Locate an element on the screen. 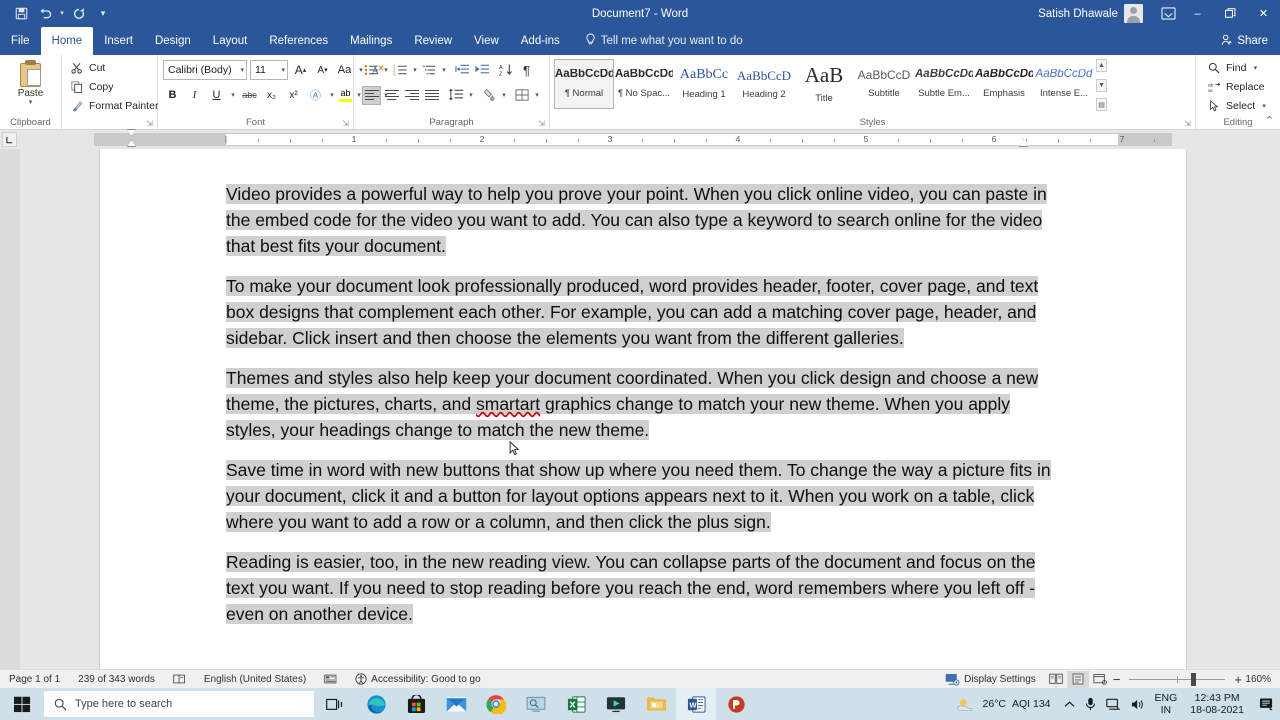  microsoft-excel-icon is located at coordinates (576, 704).